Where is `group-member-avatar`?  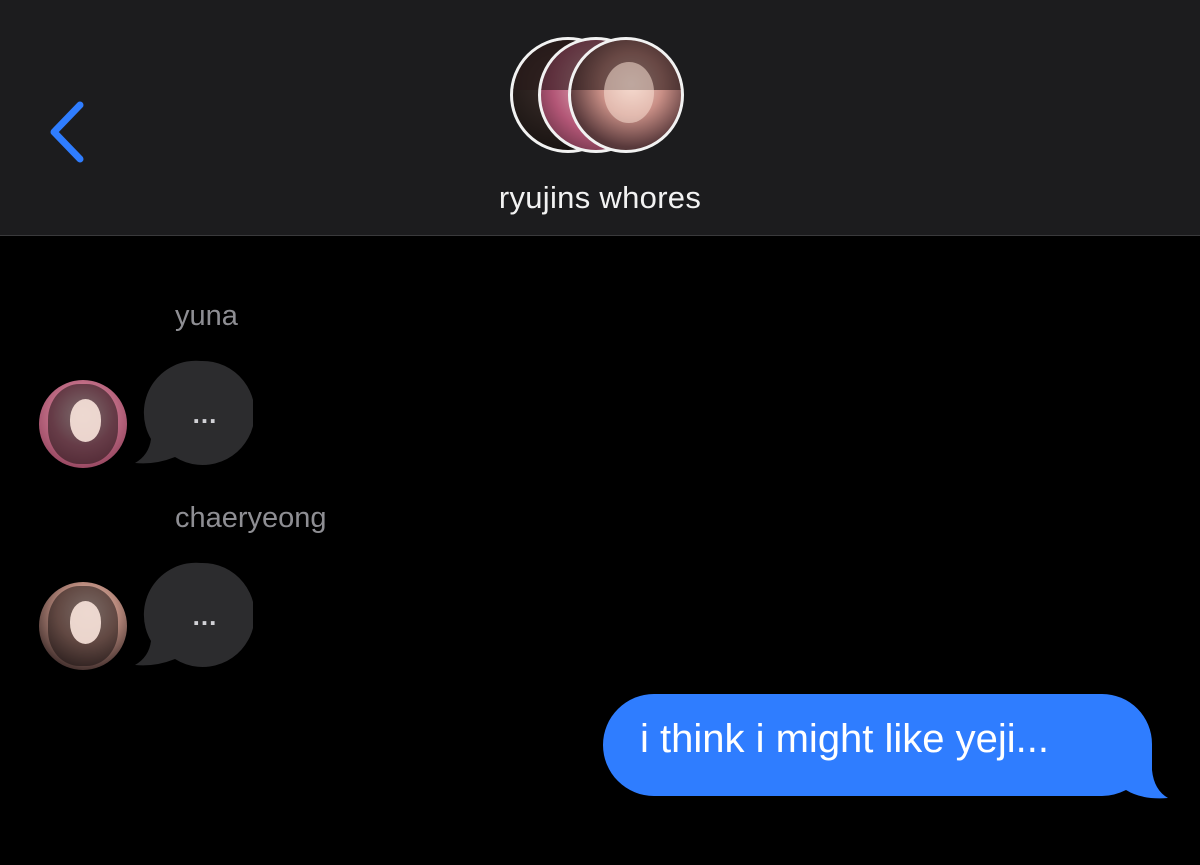 group-member-avatar is located at coordinates (626, 95).